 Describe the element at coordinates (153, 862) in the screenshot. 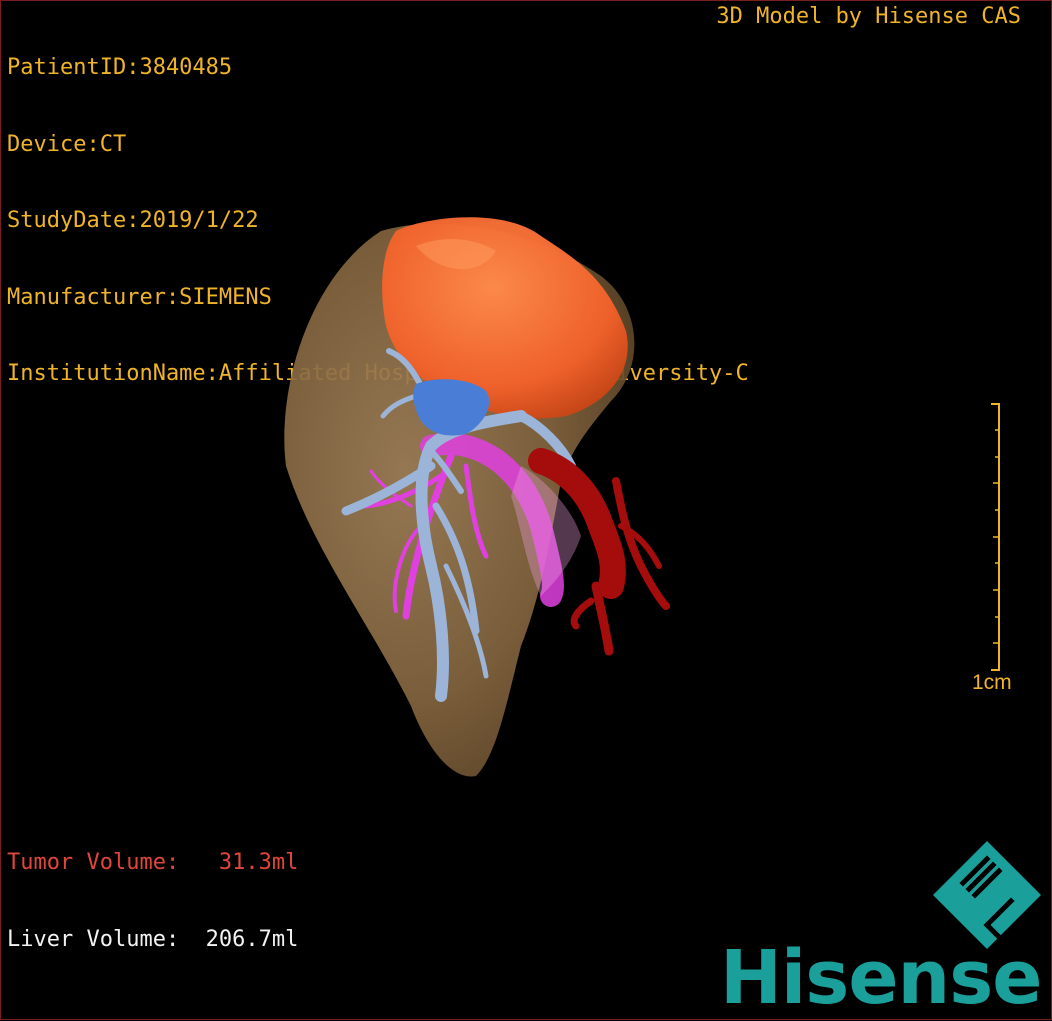

I see `tumor-volume-text: Tumor Volume: 31.3ml` at that location.